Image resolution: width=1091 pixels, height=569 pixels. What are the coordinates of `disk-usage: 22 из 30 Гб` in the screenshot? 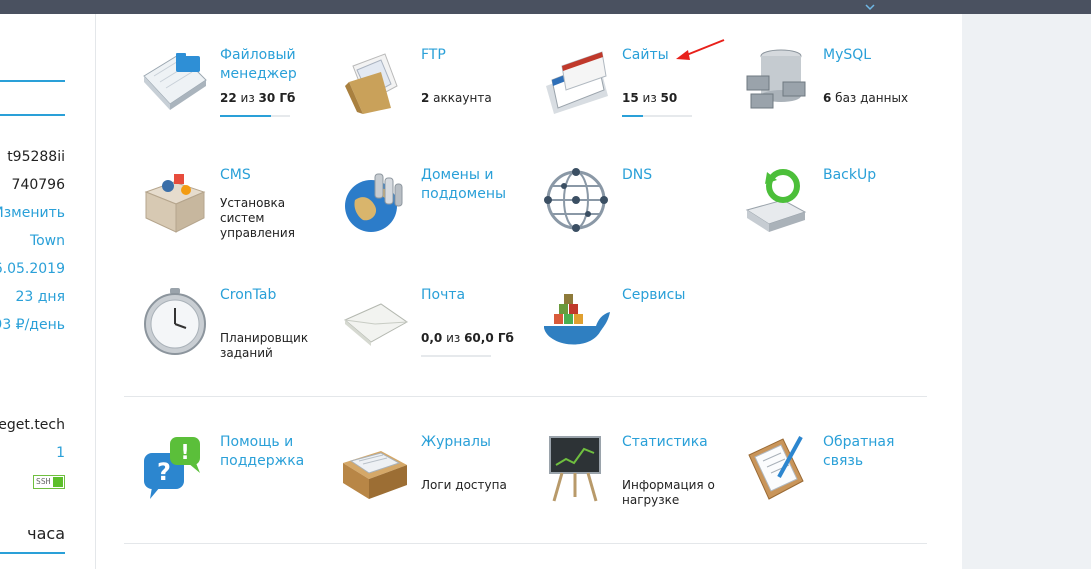 It's located at (257, 98).